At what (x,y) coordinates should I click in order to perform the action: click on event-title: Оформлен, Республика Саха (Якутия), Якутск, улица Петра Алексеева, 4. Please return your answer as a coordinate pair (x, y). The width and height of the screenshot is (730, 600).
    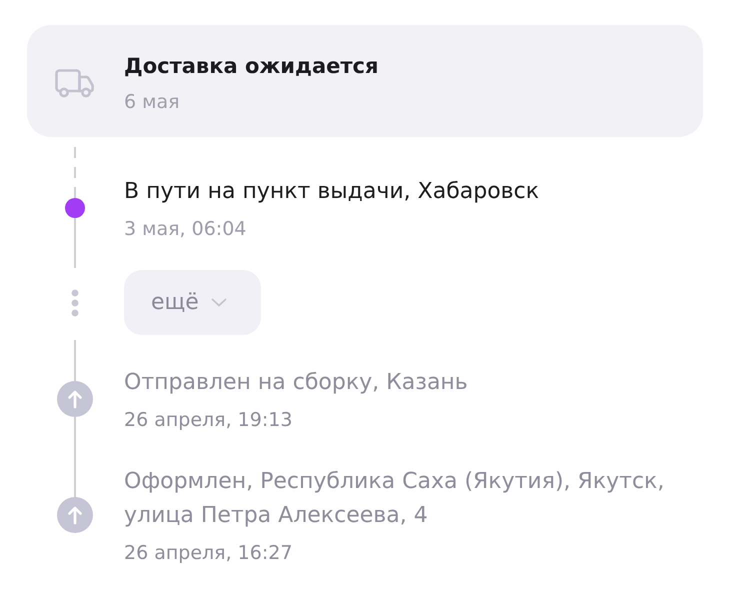
    Looking at the image, I should click on (395, 499).